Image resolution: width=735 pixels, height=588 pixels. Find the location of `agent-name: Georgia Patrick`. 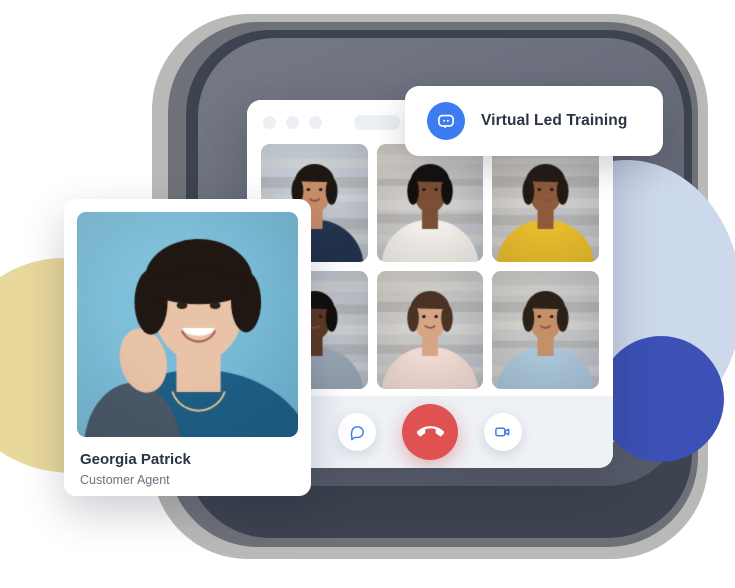

agent-name: Georgia Patrick is located at coordinates (135, 459).